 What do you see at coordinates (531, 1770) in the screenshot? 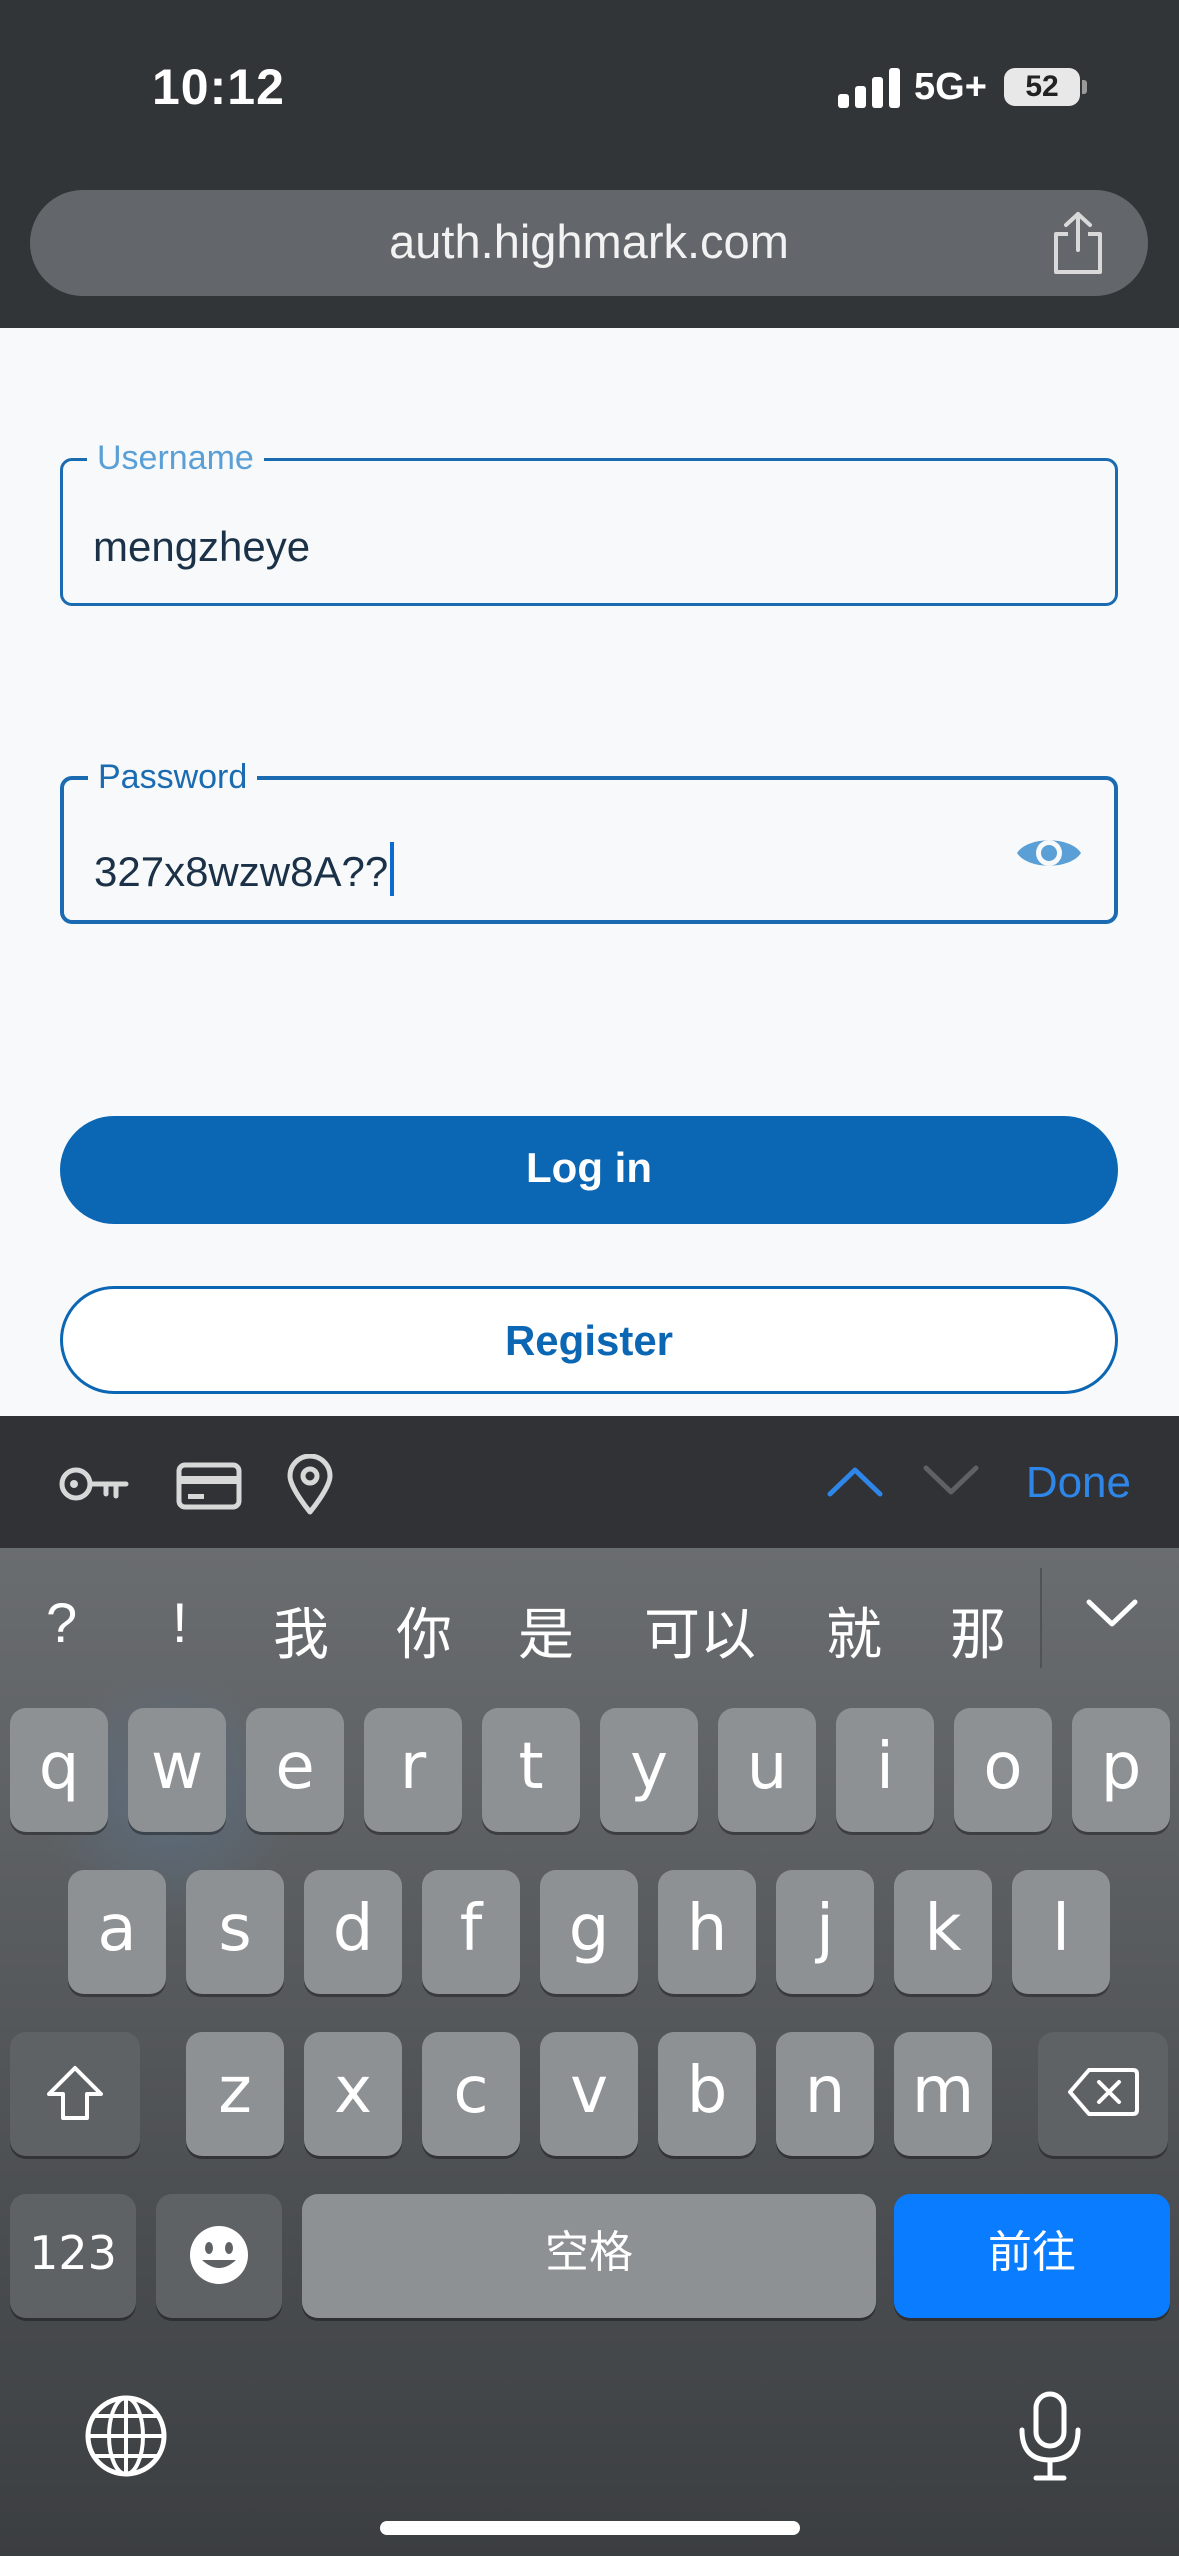
I see `key-t: t` at bounding box center [531, 1770].